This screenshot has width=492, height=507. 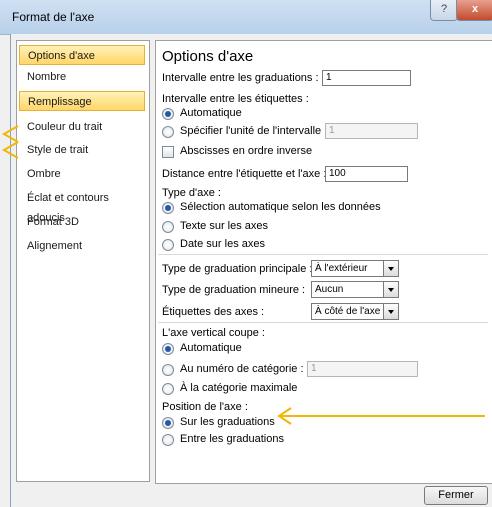 I want to click on axis-labels-value: À côté de l'axe, so click(x=348, y=311).